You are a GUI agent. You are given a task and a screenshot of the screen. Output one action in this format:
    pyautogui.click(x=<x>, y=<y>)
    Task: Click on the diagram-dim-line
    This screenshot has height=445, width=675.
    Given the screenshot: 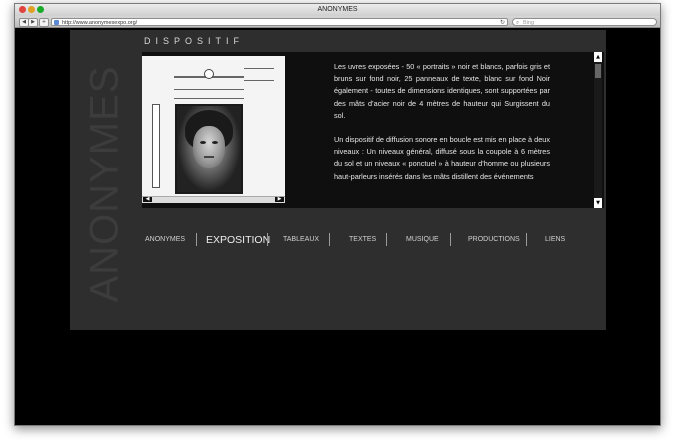 What is the action you would take?
    pyautogui.click(x=209, y=89)
    